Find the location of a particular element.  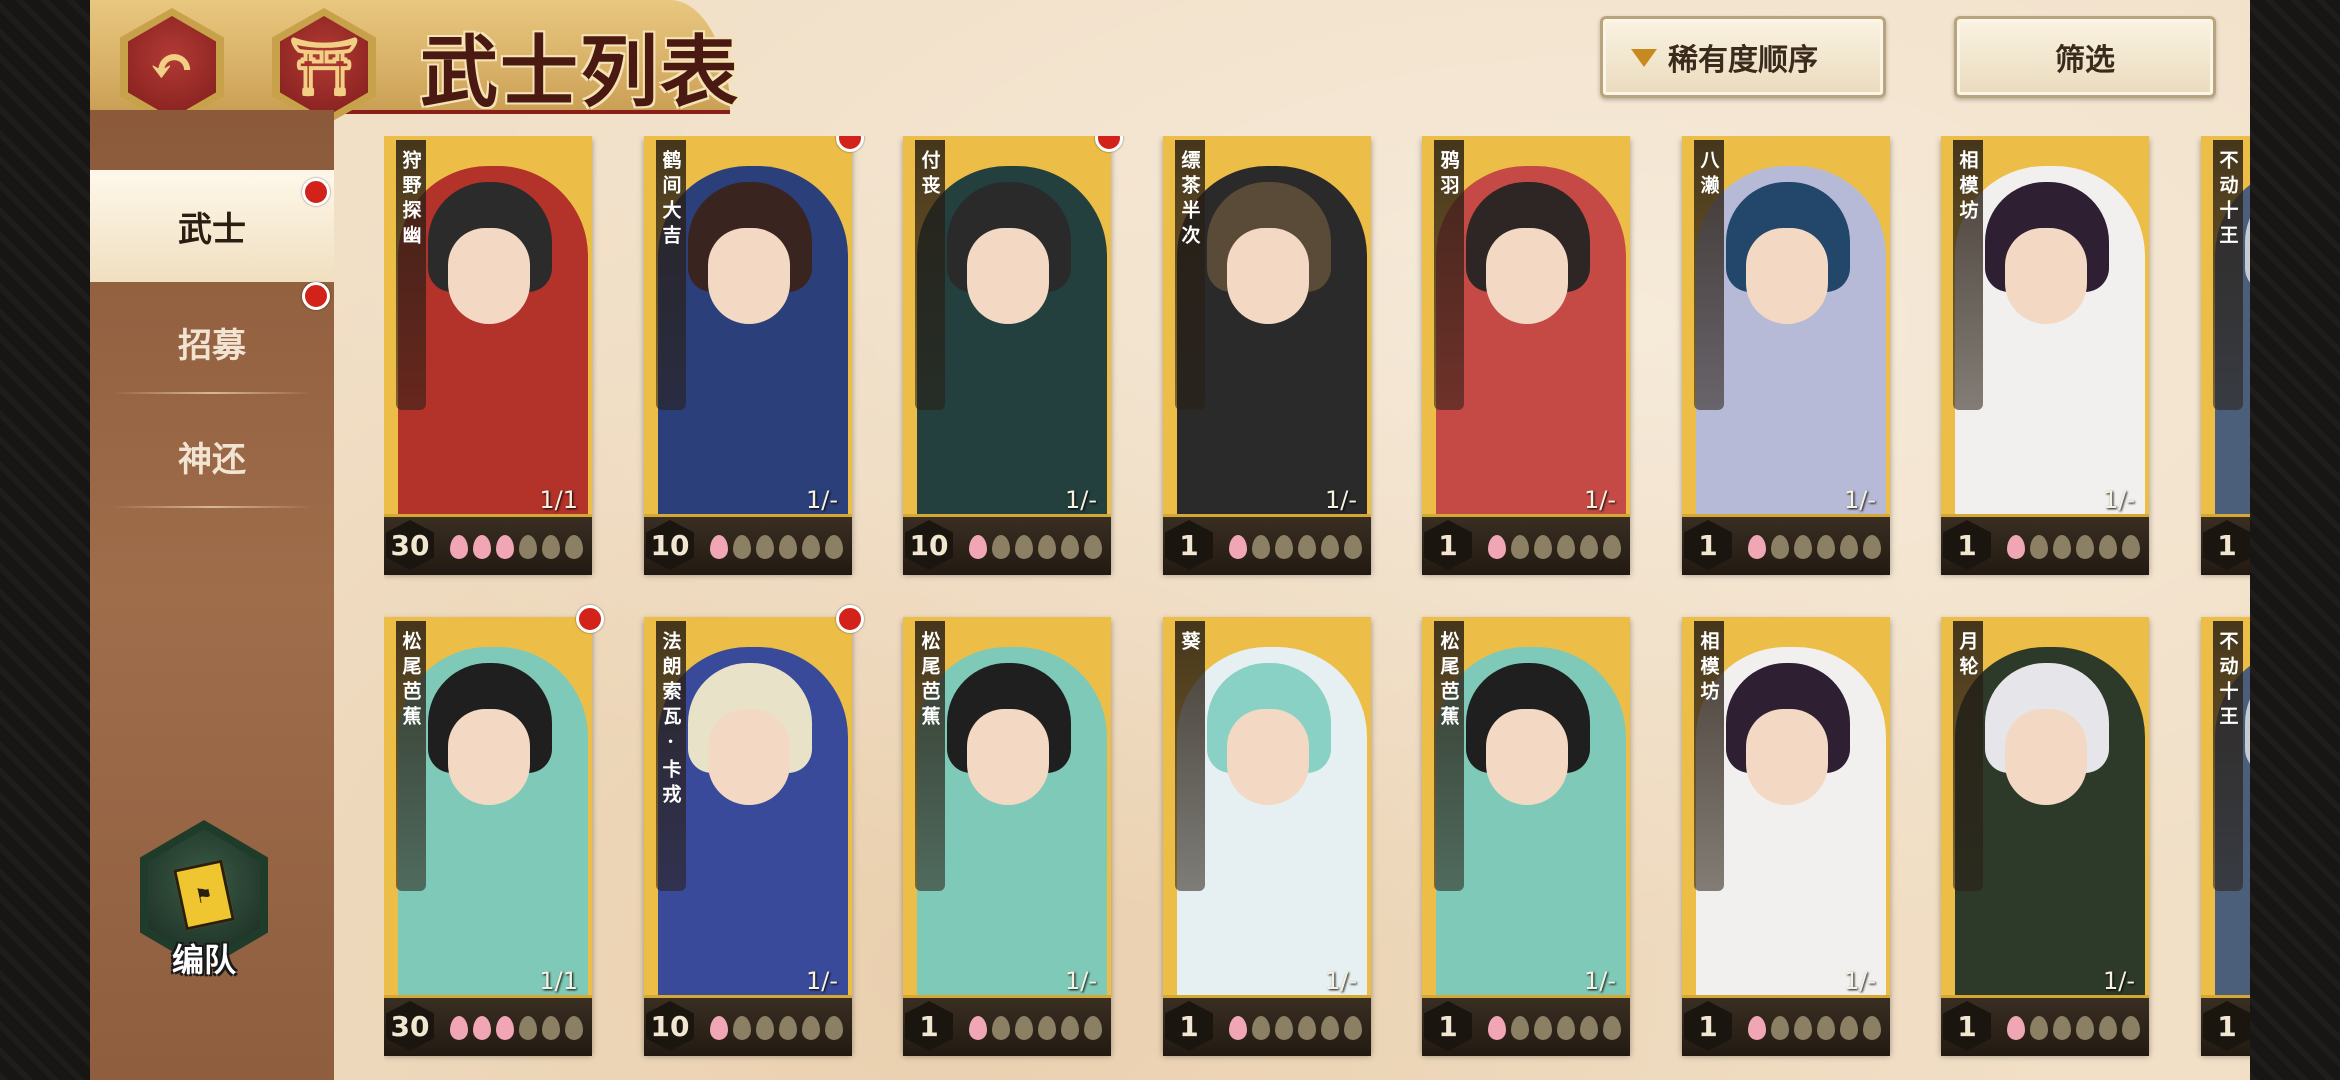

samurai-card: 葵 1/- 1 is located at coordinates (1267, 836).